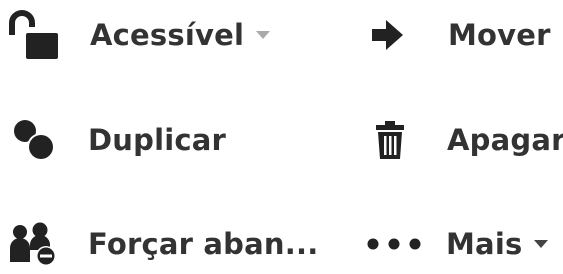 This screenshot has width=563, height=274. I want to click on delete-label: Apagar, so click(505, 140).